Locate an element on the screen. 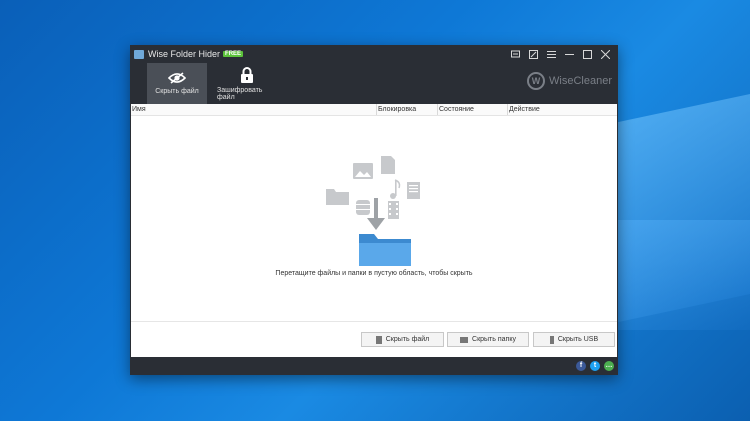 The width and height of the screenshot is (750, 421). desktop-light-panel-lower is located at coordinates (675, 275).